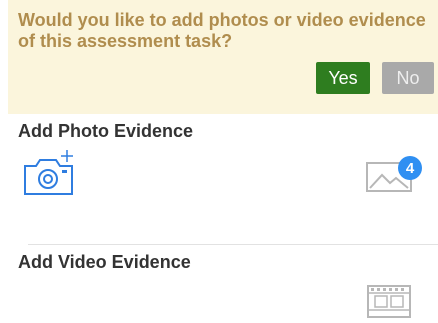  What do you see at coordinates (106, 131) in the screenshot?
I see `photo-section-title: Add Photo Evidence` at bounding box center [106, 131].